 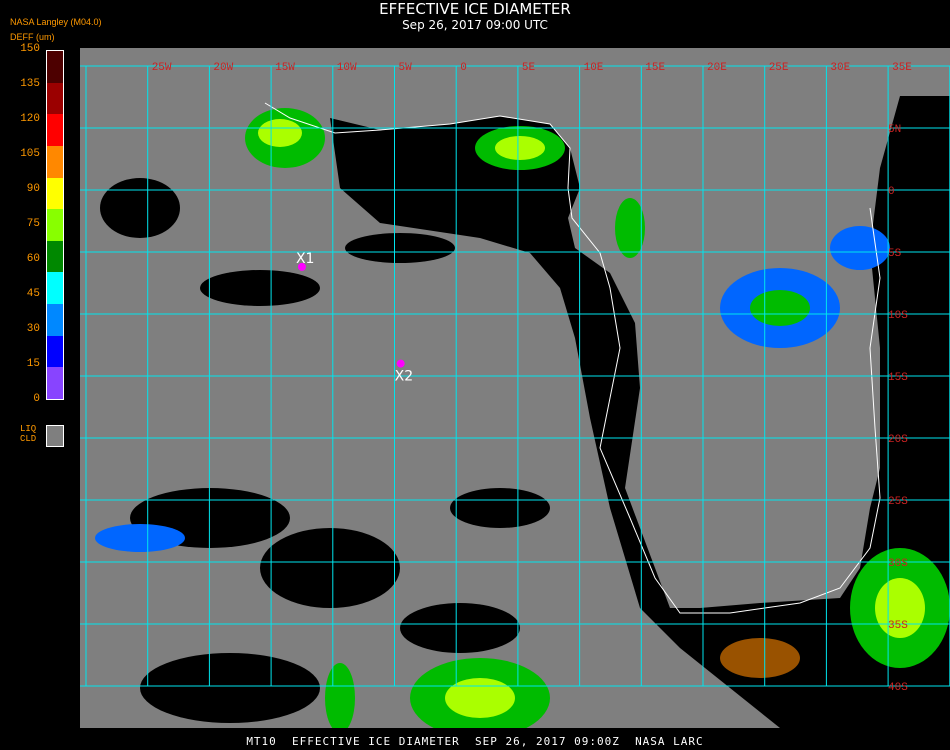 I want to click on colorbar-tick-label: 135, so click(x=30, y=84).